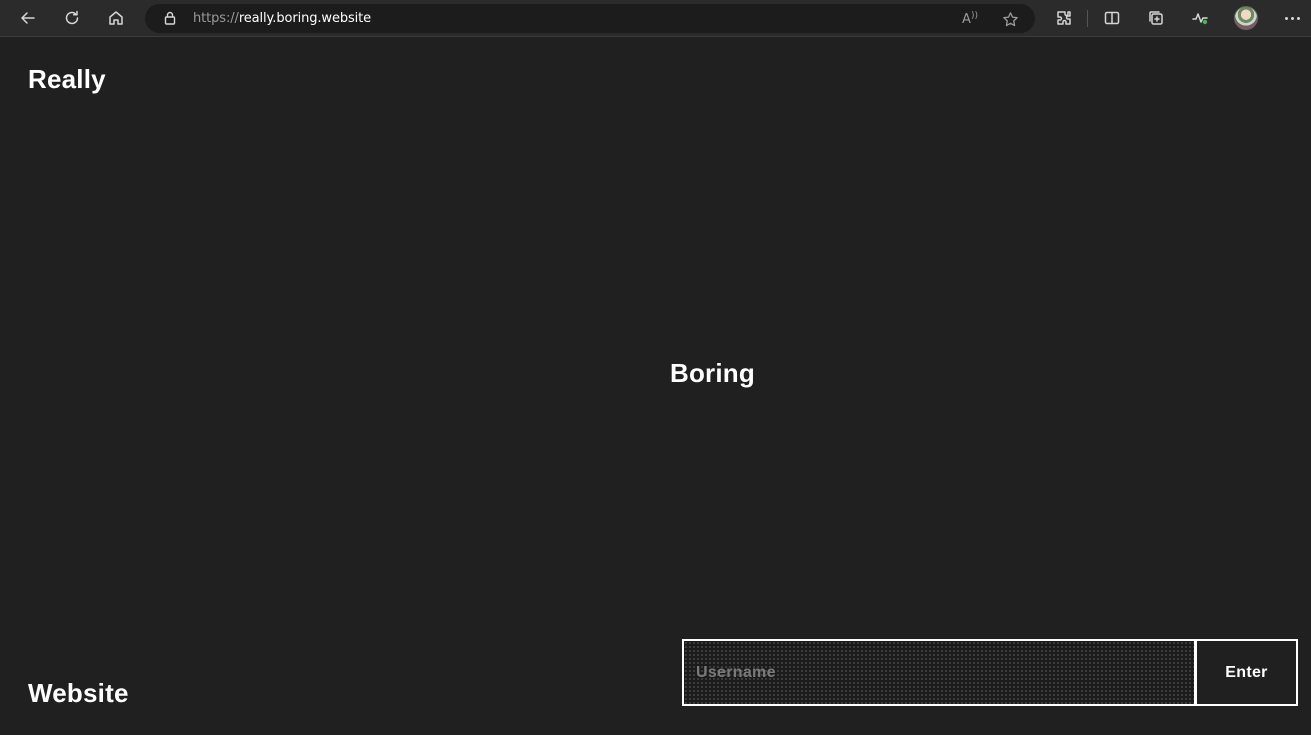 Image resolution: width=1311 pixels, height=735 pixels. I want to click on browser-essentials-icon, so click(1200, 19).